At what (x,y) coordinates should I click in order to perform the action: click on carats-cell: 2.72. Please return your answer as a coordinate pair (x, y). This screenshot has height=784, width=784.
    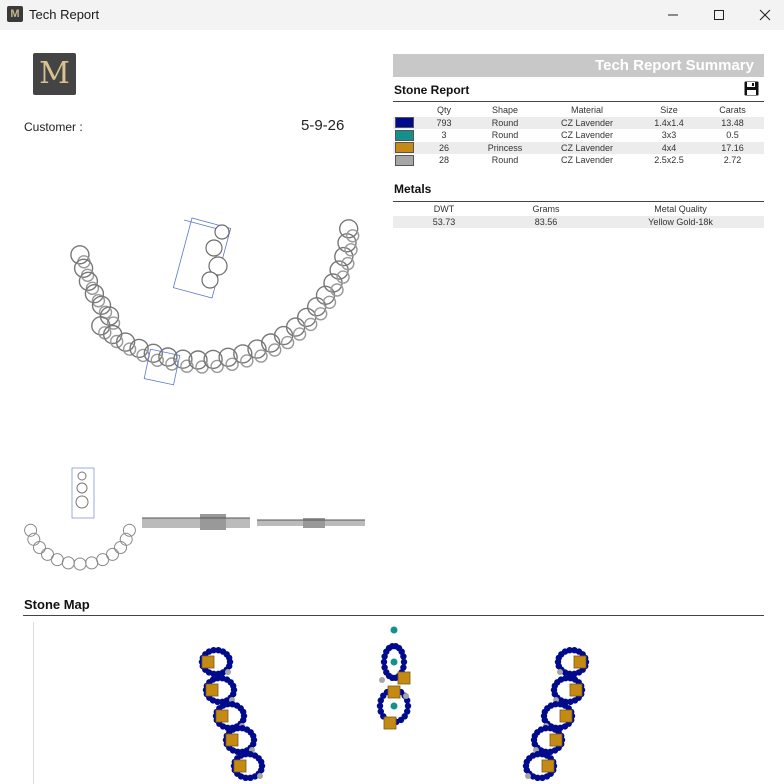
    Looking at the image, I should click on (732, 160).